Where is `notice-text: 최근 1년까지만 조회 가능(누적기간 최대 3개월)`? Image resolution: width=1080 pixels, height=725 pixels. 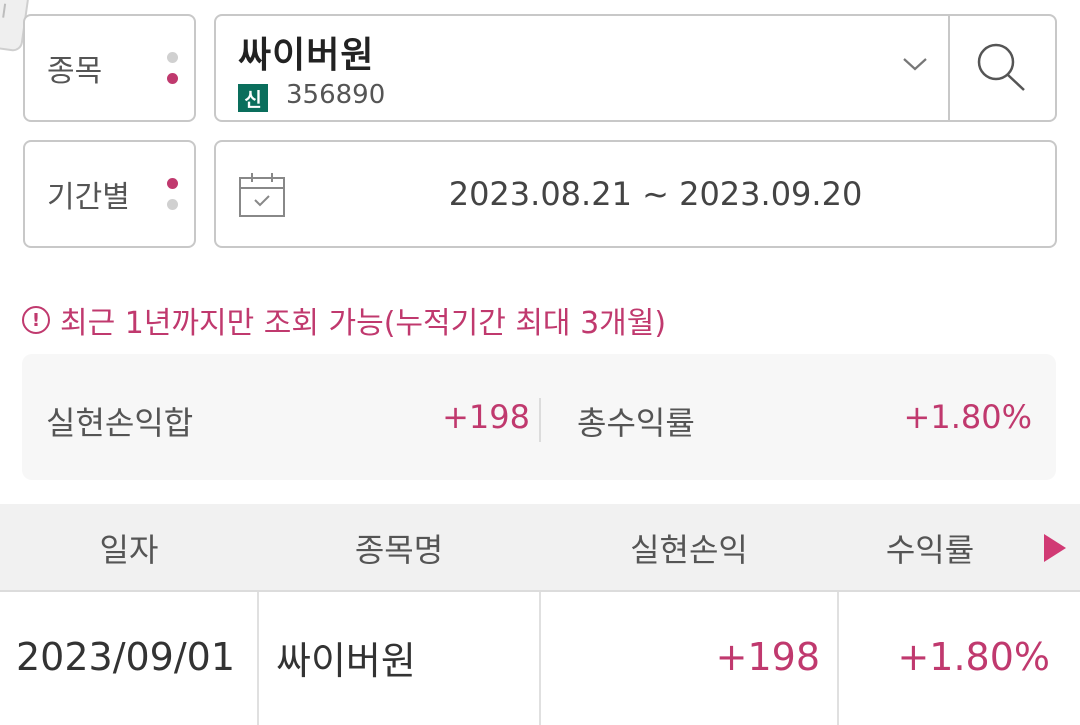
notice-text: 최근 1년까지만 조회 가능(누적기간 최대 3개월) is located at coordinates (363, 323).